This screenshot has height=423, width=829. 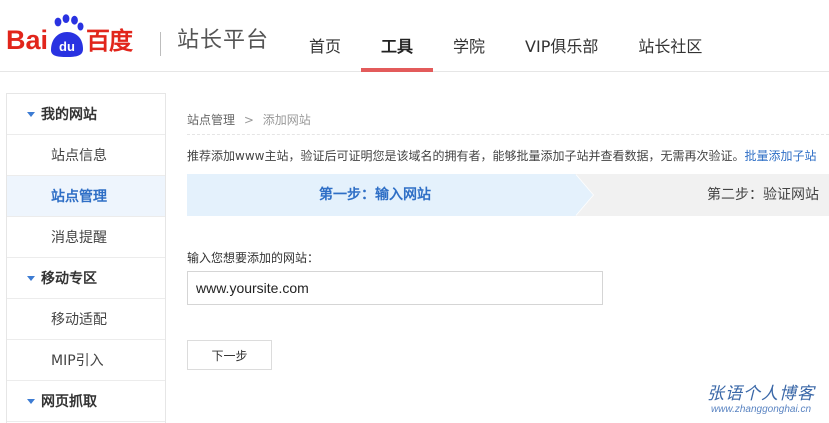 I want to click on nav-item-home: 首页, so click(x=325, y=36).